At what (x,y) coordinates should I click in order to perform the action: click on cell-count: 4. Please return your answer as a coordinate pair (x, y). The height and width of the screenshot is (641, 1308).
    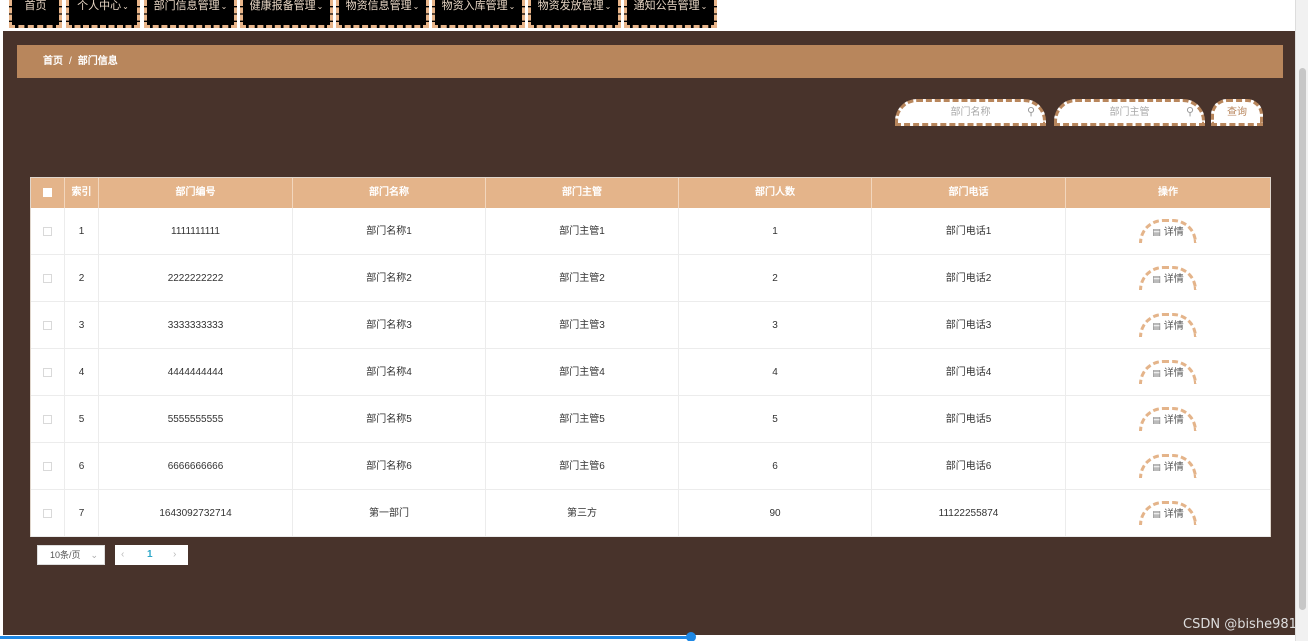
    Looking at the image, I should click on (775, 372).